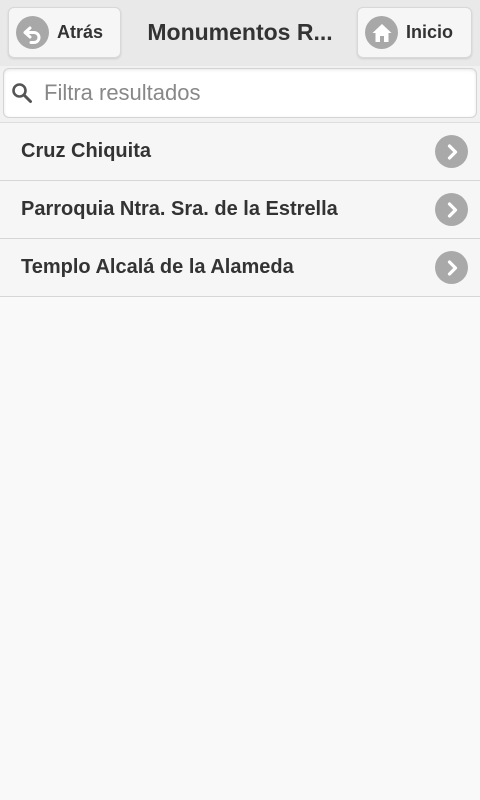 This screenshot has width=480, height=800. I want to click on header-bar: Atrás Monumentos R... Inicio, so click(240, 33).